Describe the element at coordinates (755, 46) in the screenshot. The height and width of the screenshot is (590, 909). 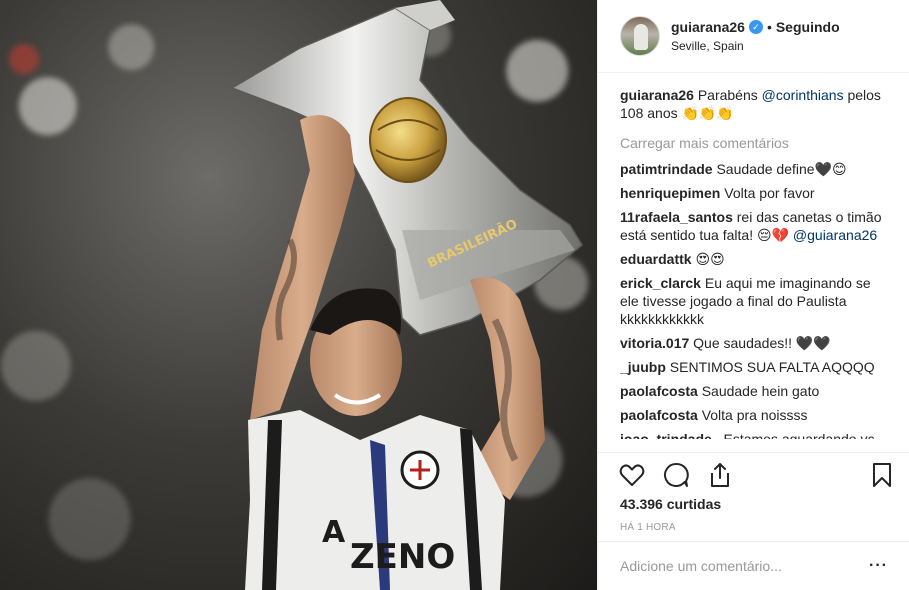
I see `location-link: Seville, Spain` at that location.